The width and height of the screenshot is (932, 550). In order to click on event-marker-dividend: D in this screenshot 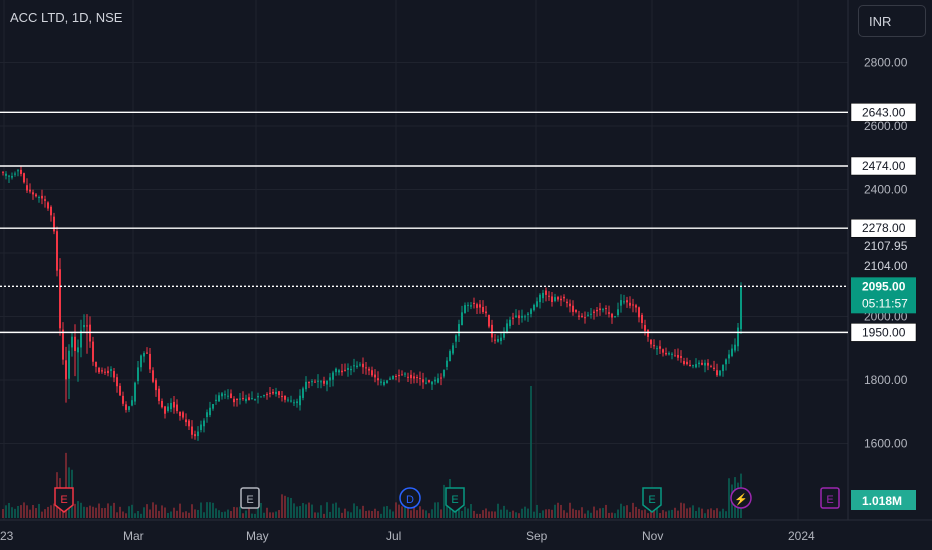, I will do `click(410, 498)`.